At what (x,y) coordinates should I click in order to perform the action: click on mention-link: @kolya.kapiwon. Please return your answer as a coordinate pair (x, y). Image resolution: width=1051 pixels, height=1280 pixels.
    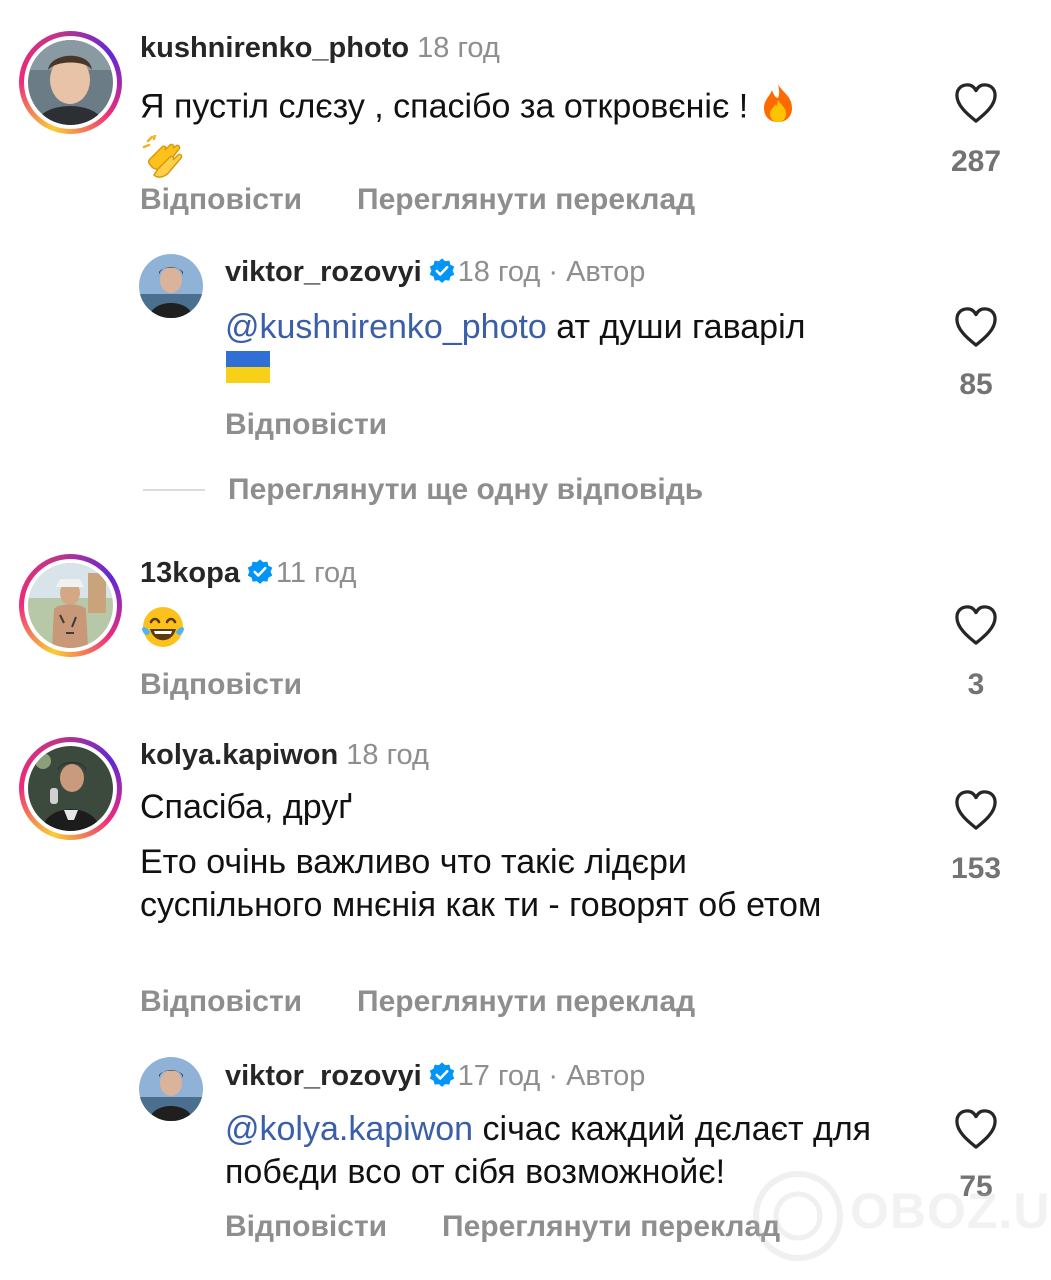
    Looking at the image, I should click on (349, 1129).